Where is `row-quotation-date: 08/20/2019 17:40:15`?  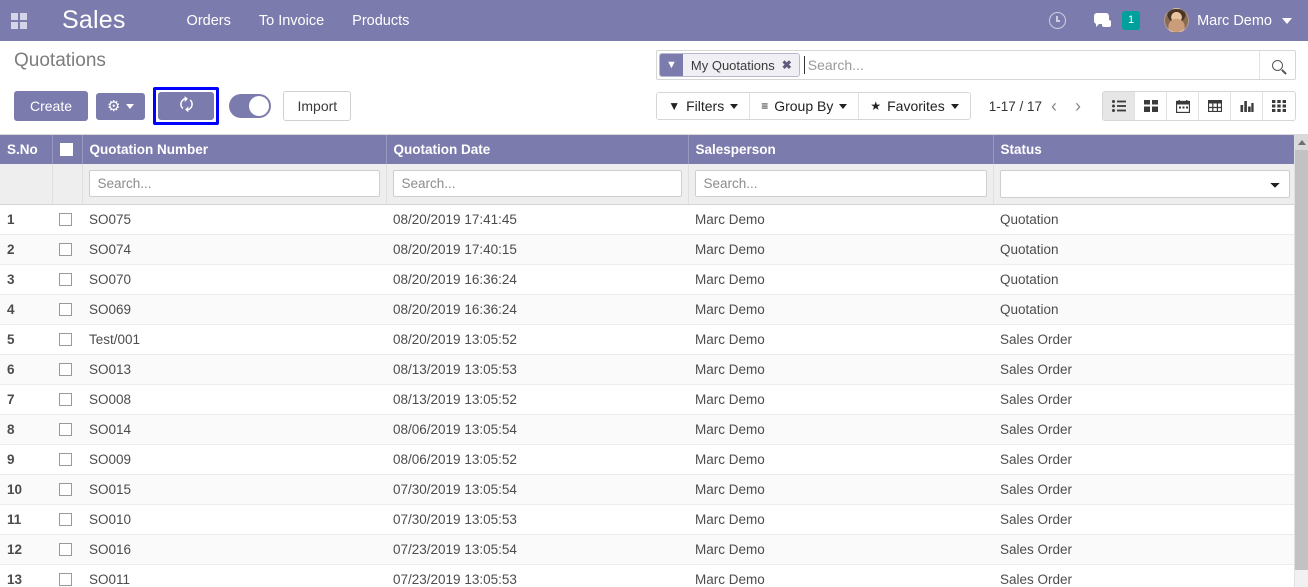
row-quotation-date: 08/20/2019 17:40:15 is located at coordinates (537, 249).